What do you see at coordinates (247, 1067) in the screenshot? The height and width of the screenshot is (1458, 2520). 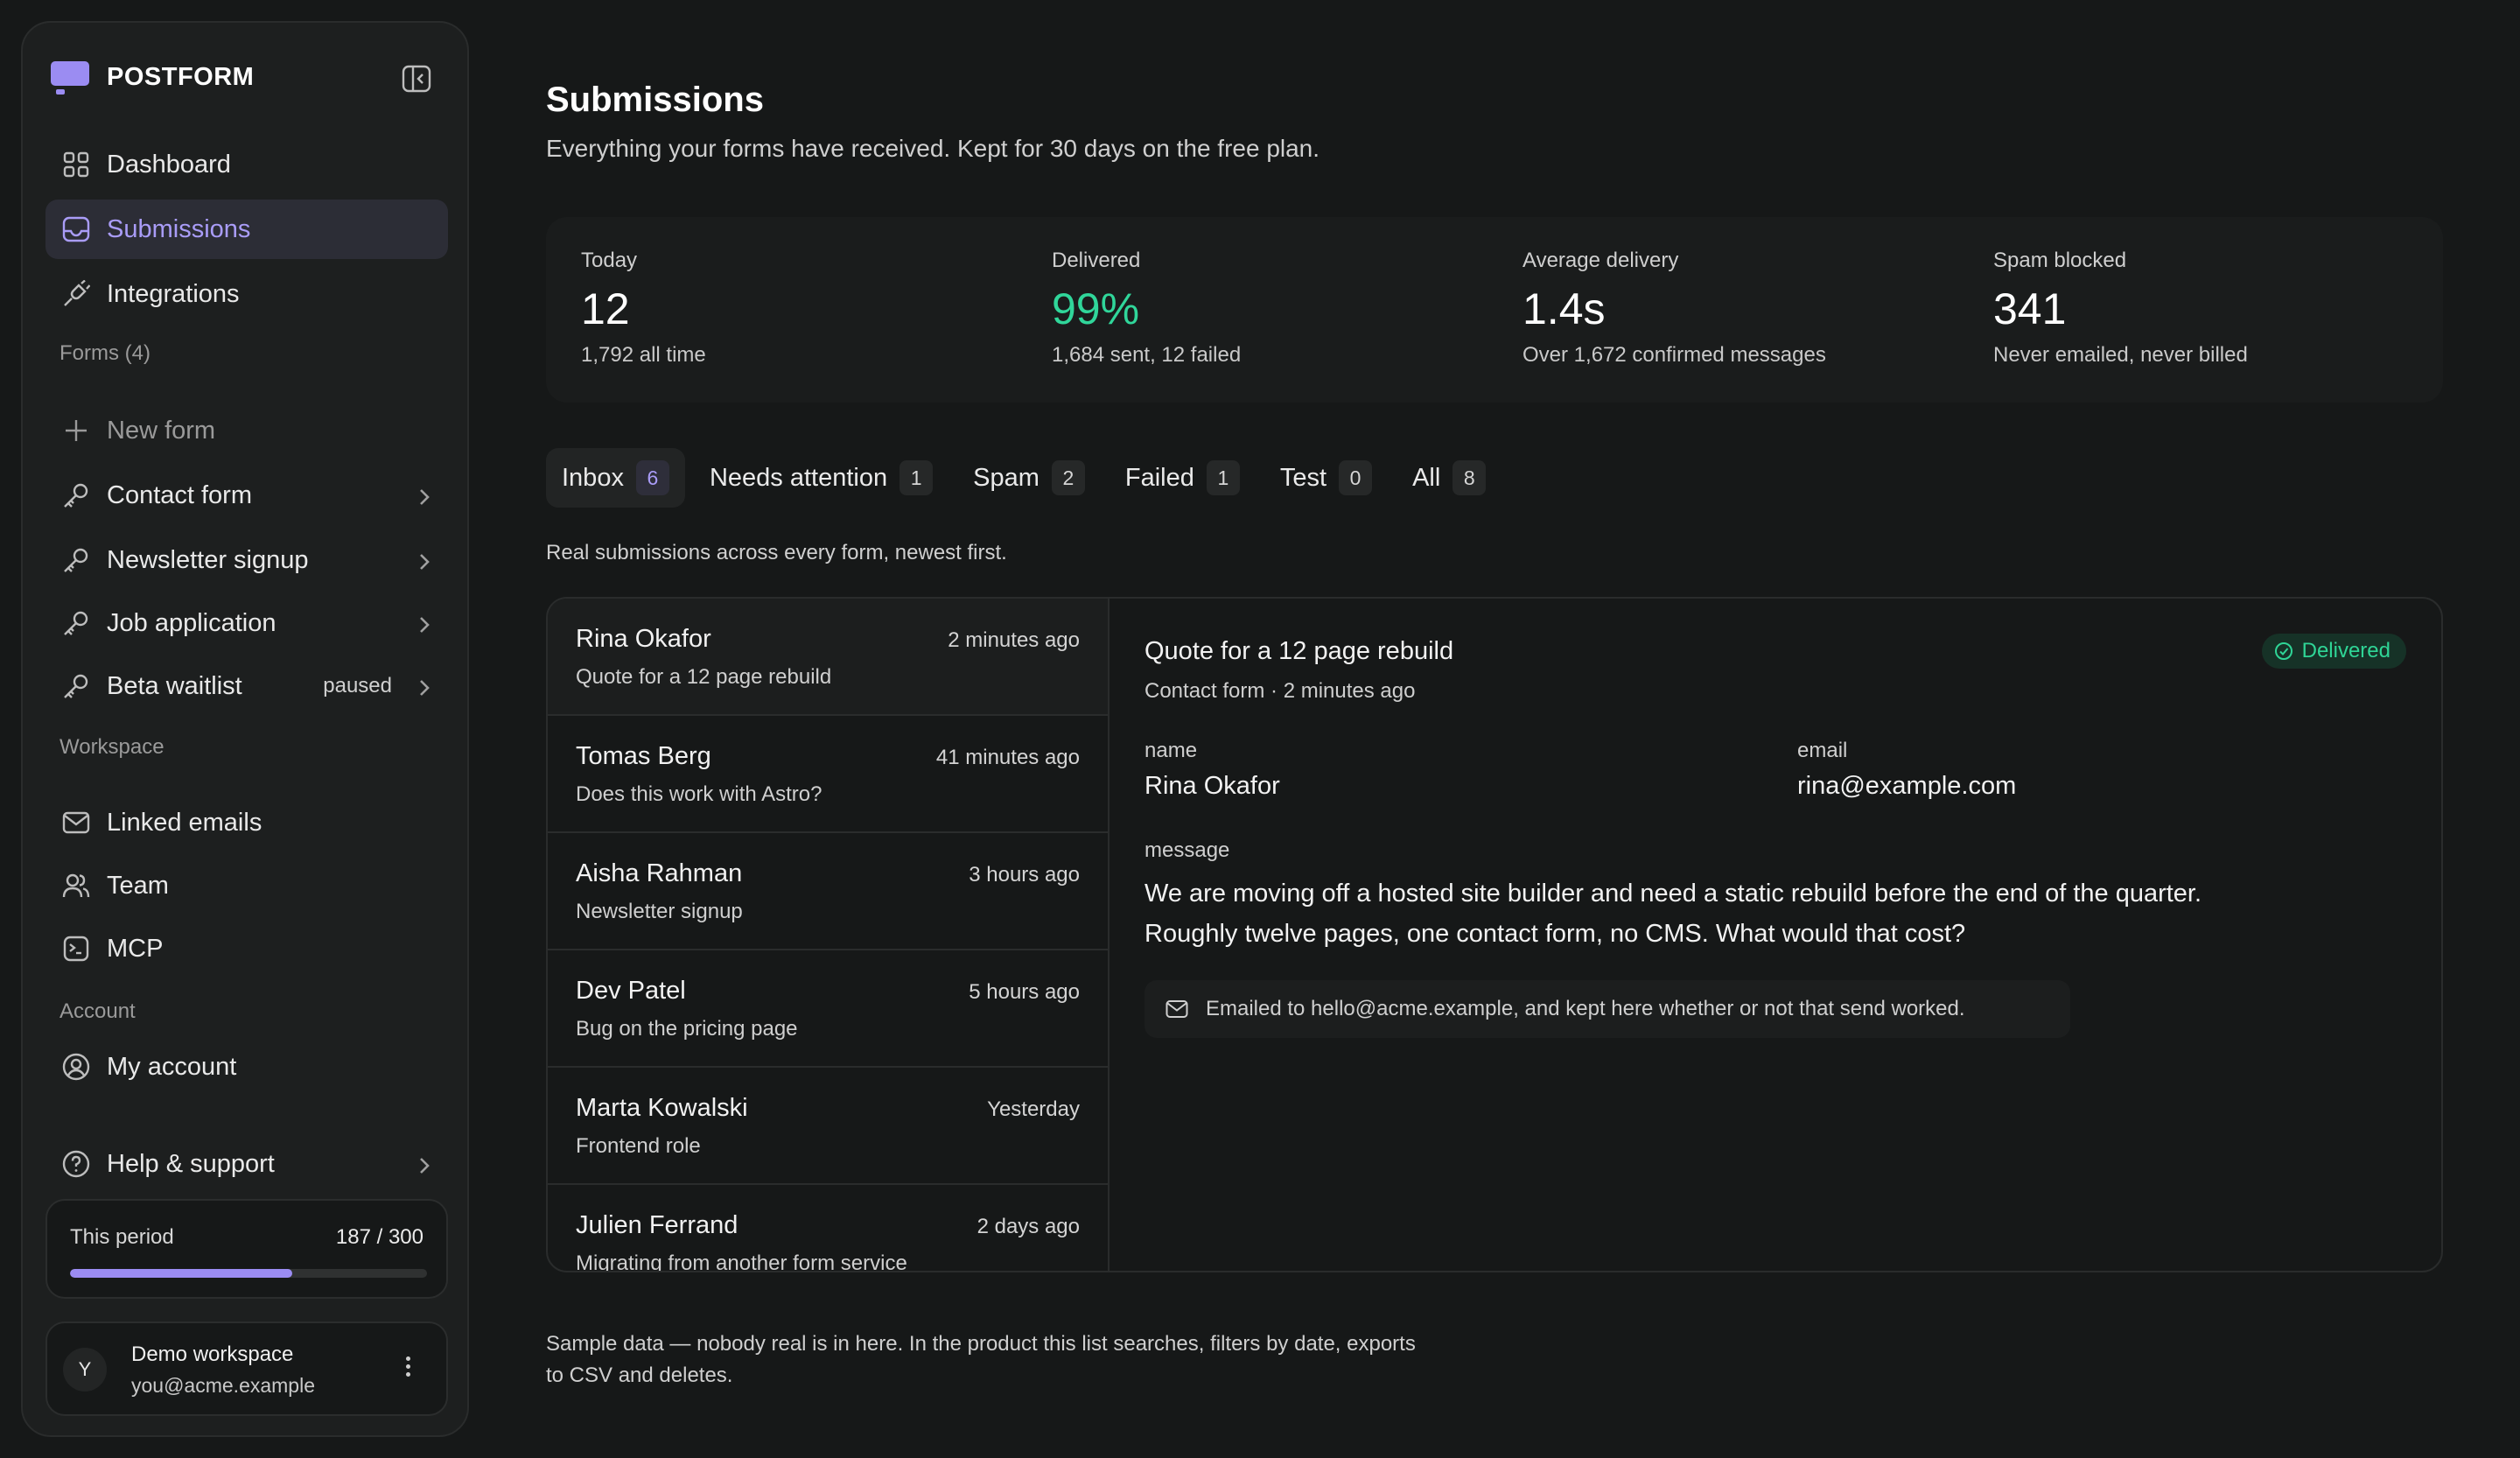 I see `sidebar-item-my-account: My account` at bounding box center [247, 1067].